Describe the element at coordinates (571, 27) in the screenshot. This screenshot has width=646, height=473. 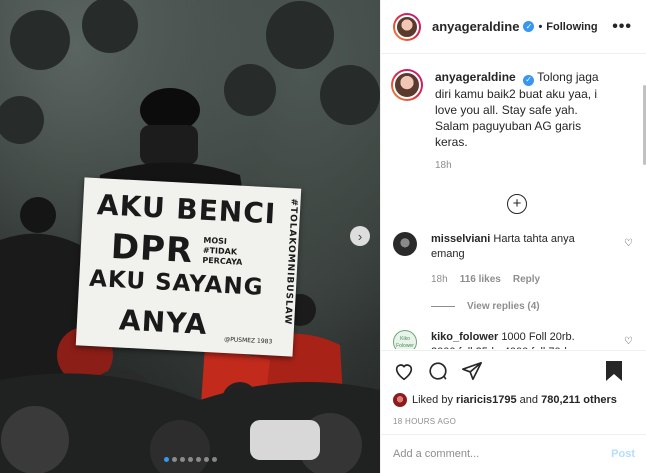
I see `following-button: Following` at that location.